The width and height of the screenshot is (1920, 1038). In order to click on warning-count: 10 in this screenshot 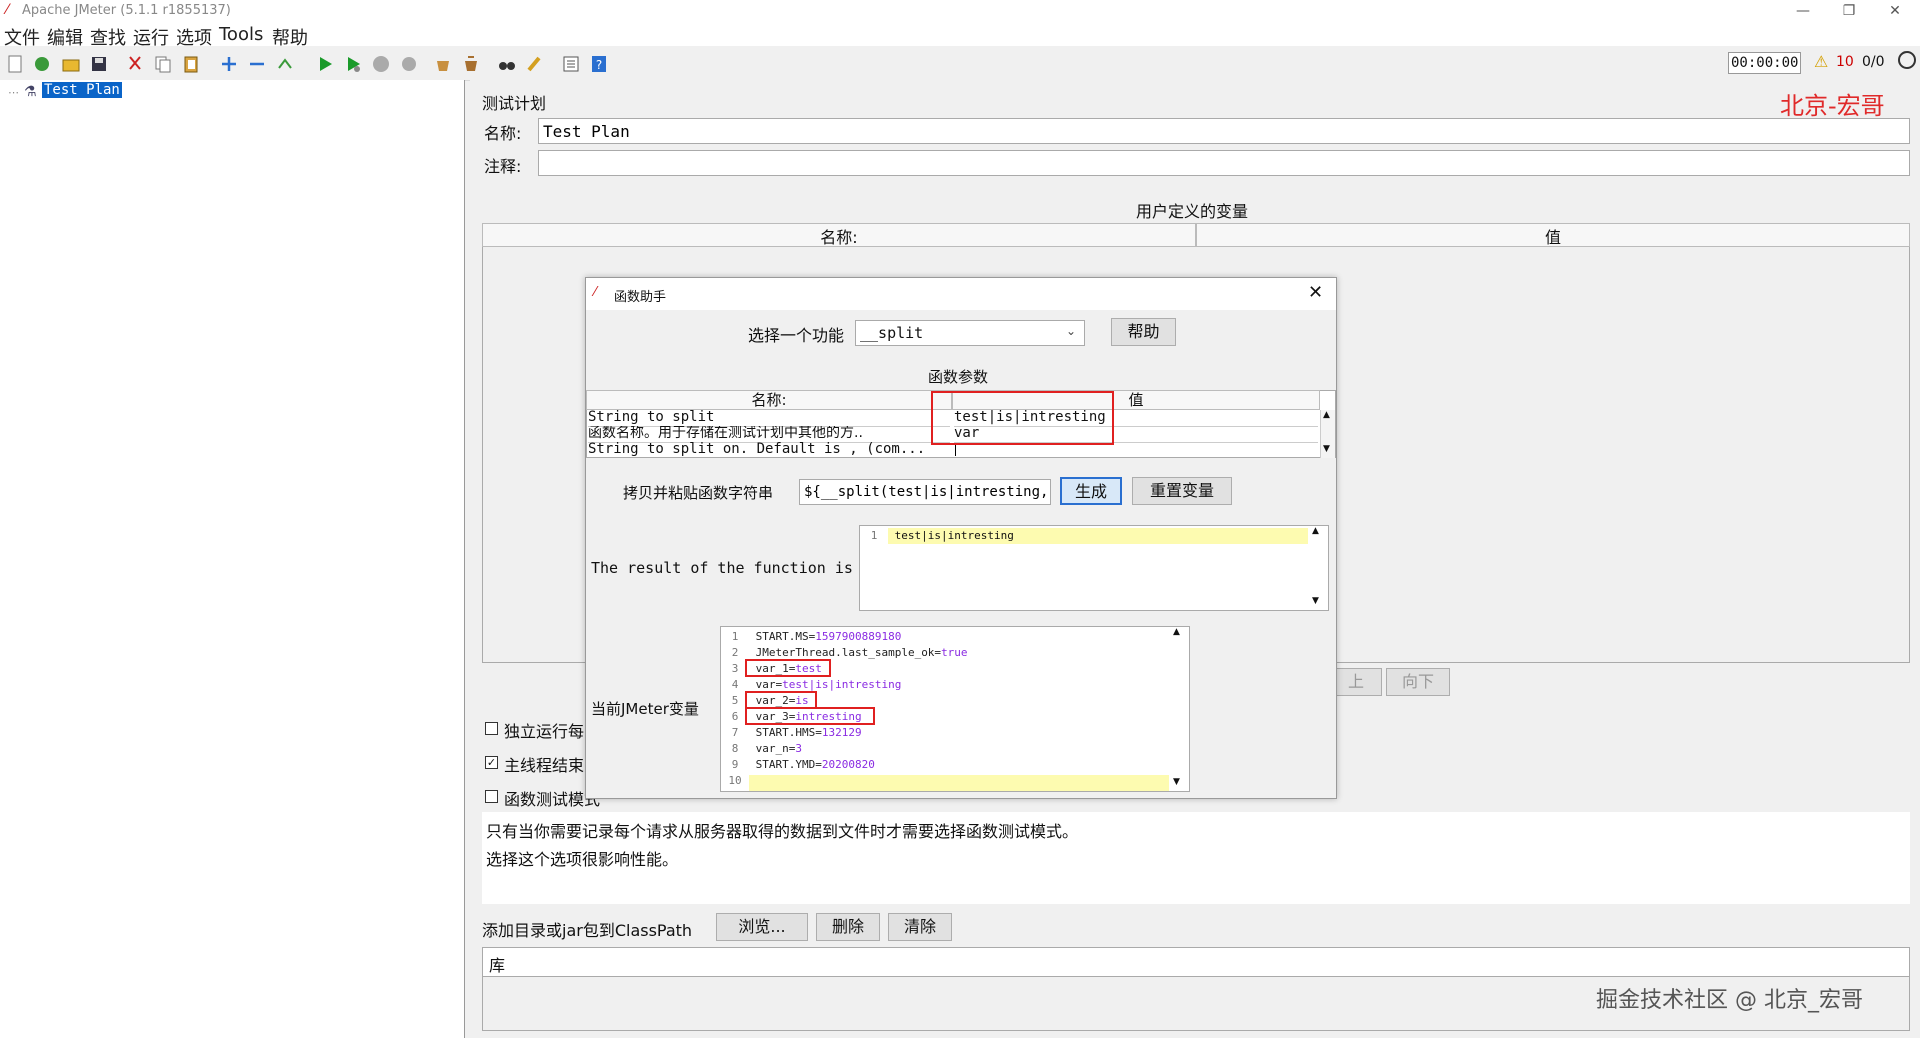, I will do `click(1845, 62)`.